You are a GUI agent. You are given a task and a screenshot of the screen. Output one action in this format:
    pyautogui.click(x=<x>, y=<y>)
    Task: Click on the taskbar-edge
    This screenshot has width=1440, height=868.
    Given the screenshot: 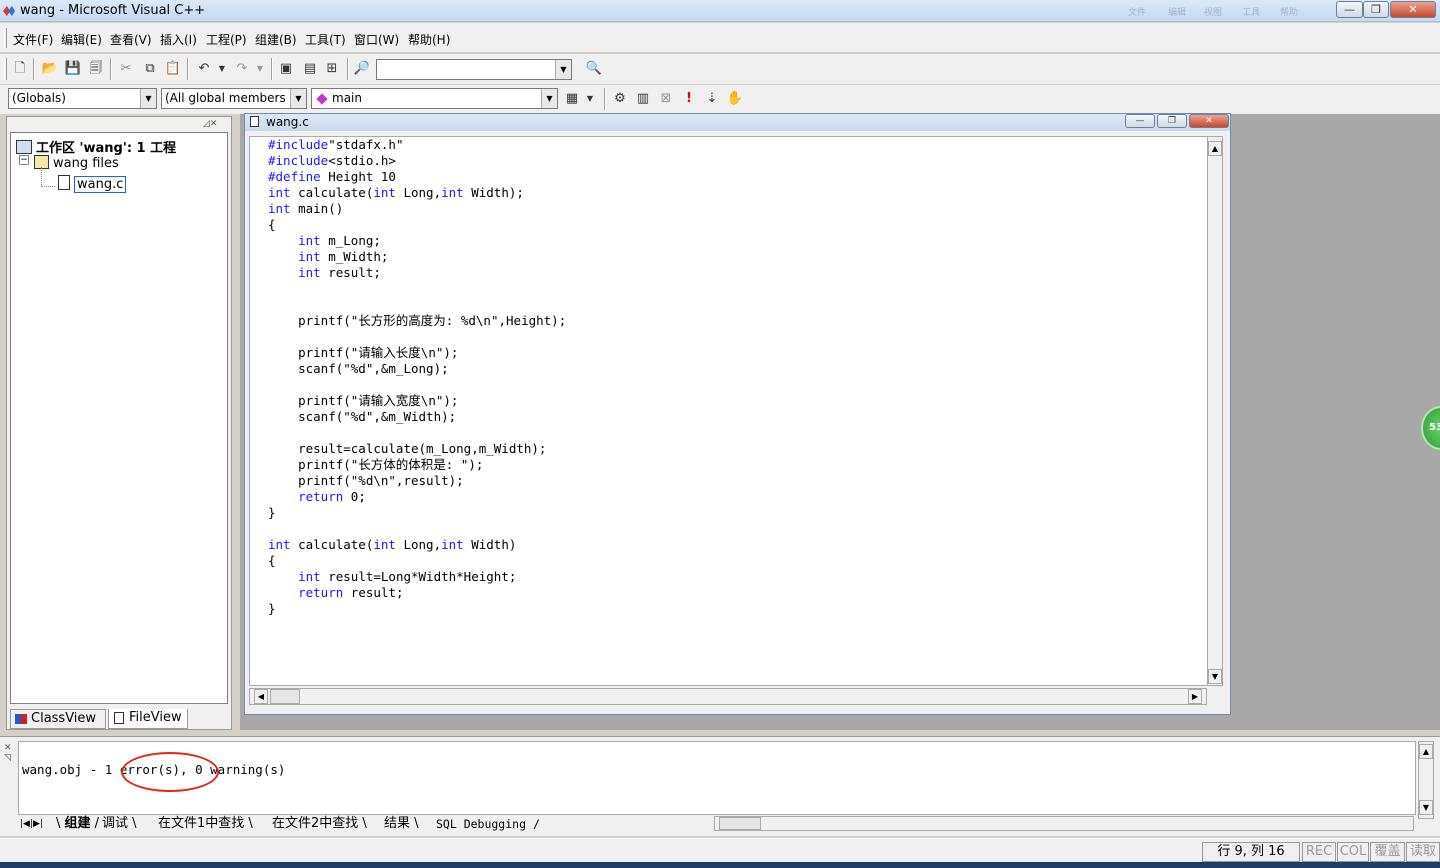 What is the action you would take?
    pyautogui.click(x=720, y=865)
    